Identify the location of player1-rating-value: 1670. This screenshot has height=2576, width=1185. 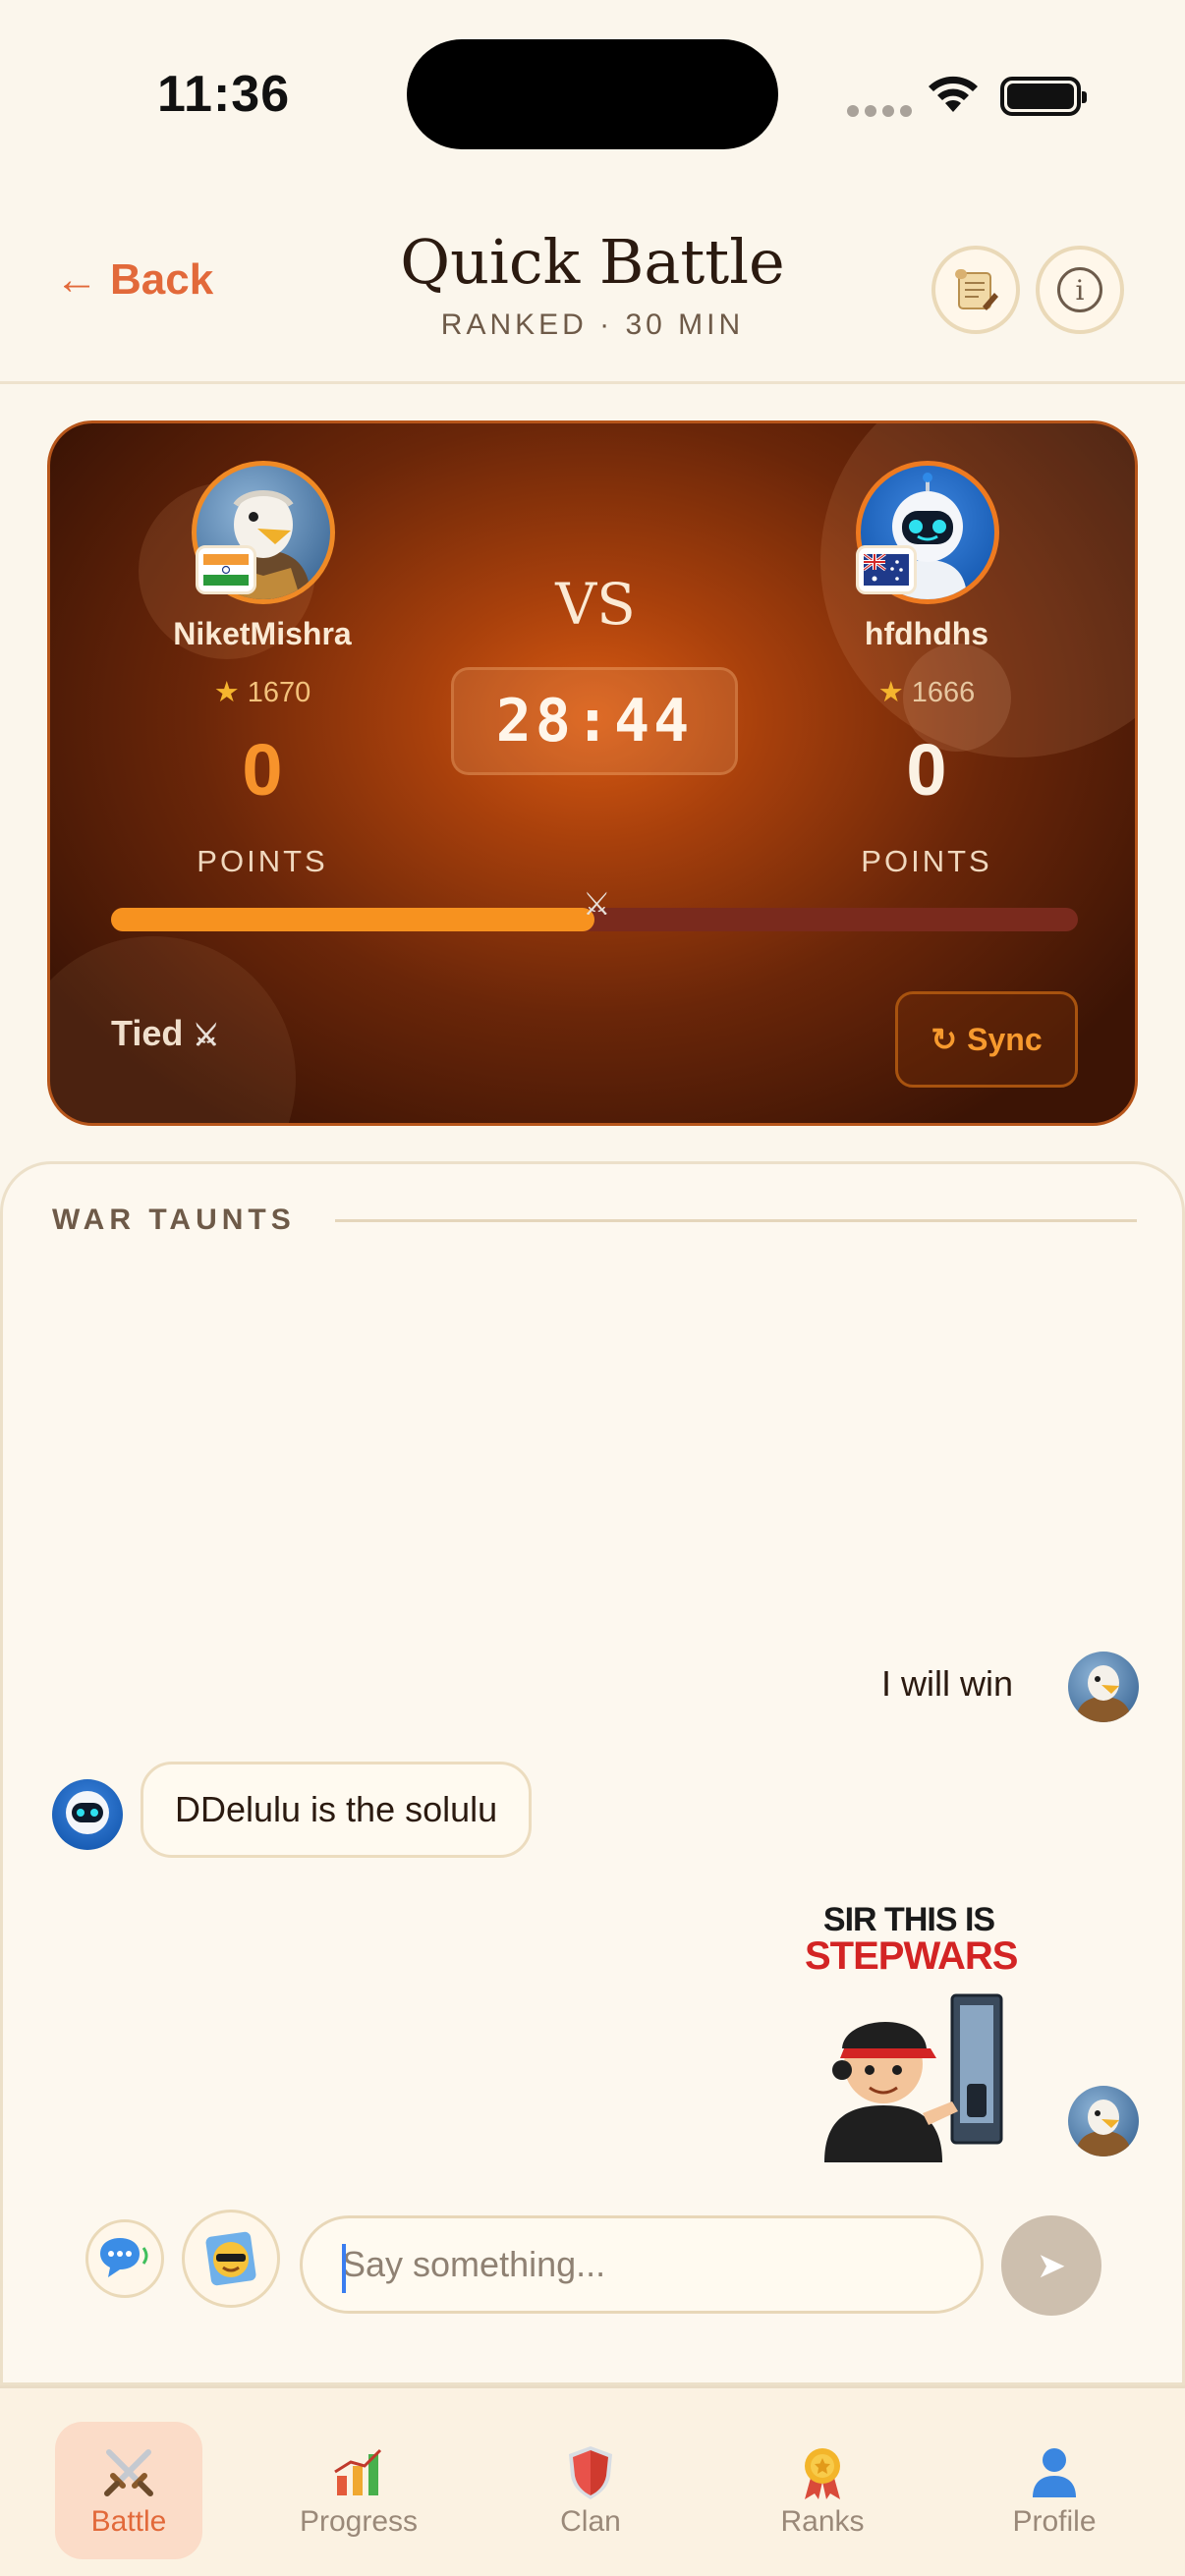
(279, 692).